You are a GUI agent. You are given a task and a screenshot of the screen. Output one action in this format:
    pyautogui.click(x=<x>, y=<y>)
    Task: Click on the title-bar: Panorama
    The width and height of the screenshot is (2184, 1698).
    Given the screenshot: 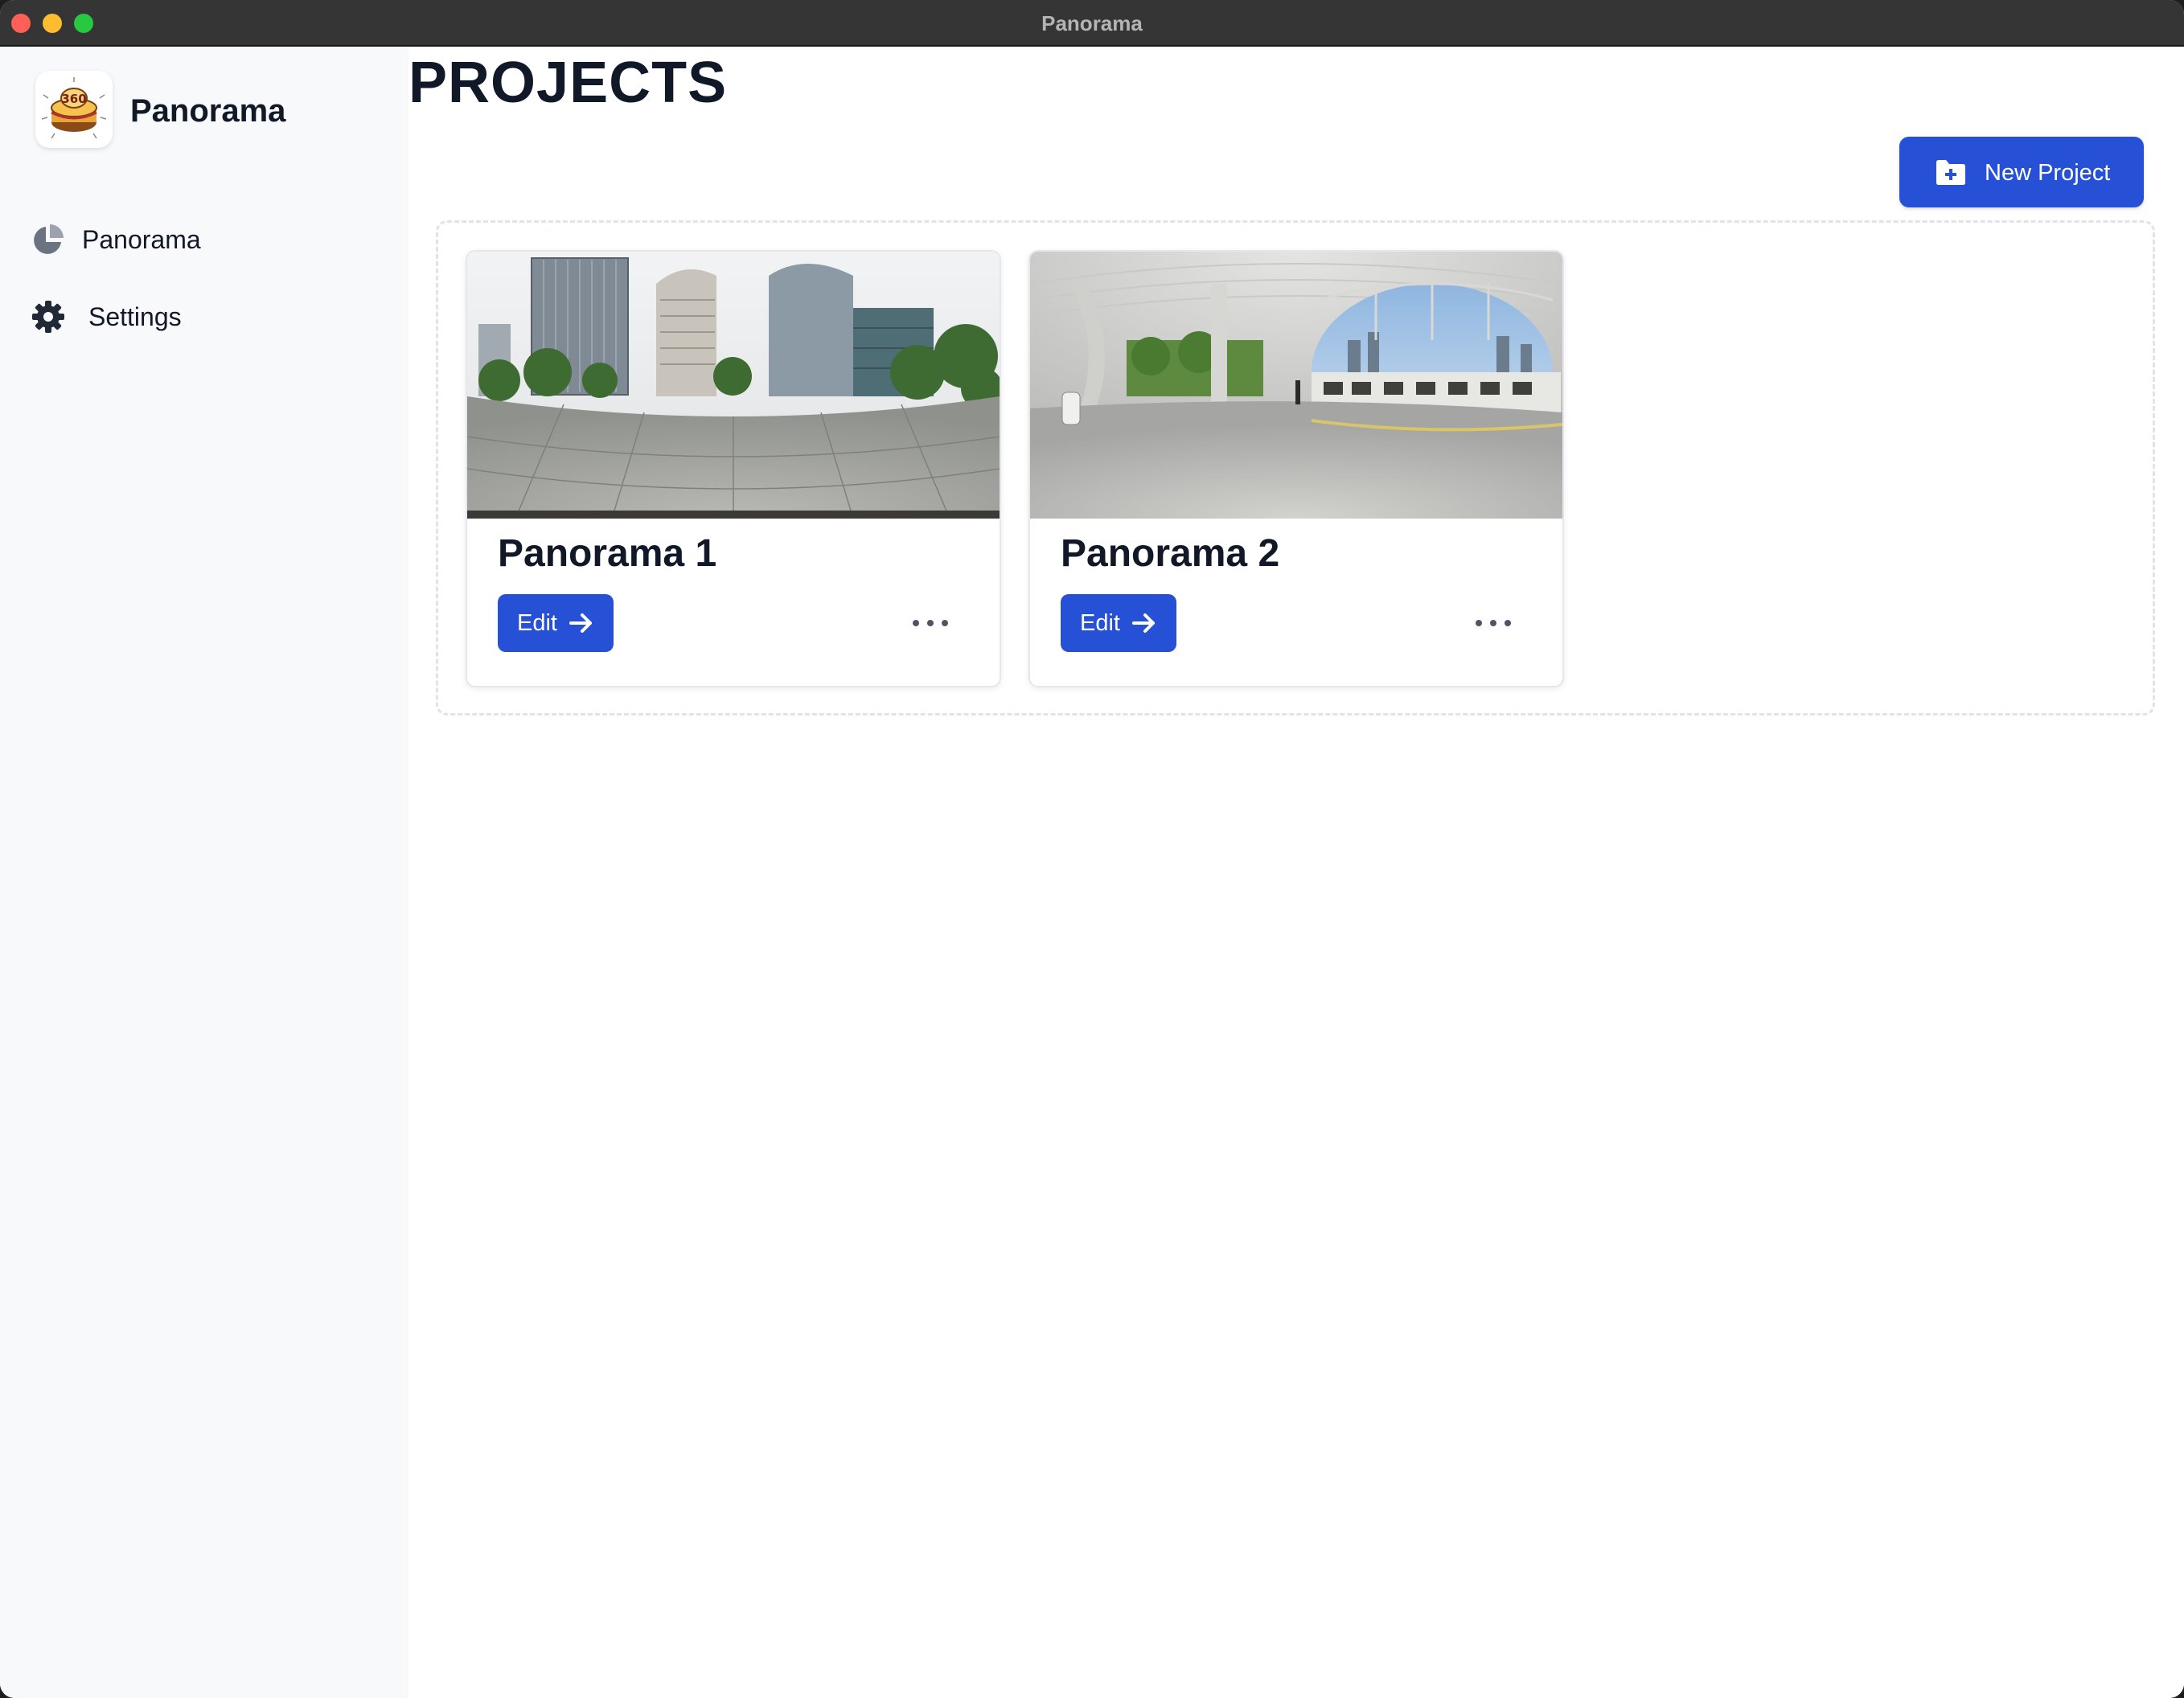 What is the action you would take?
    pyautogui.click(x=1092, y=23)
    